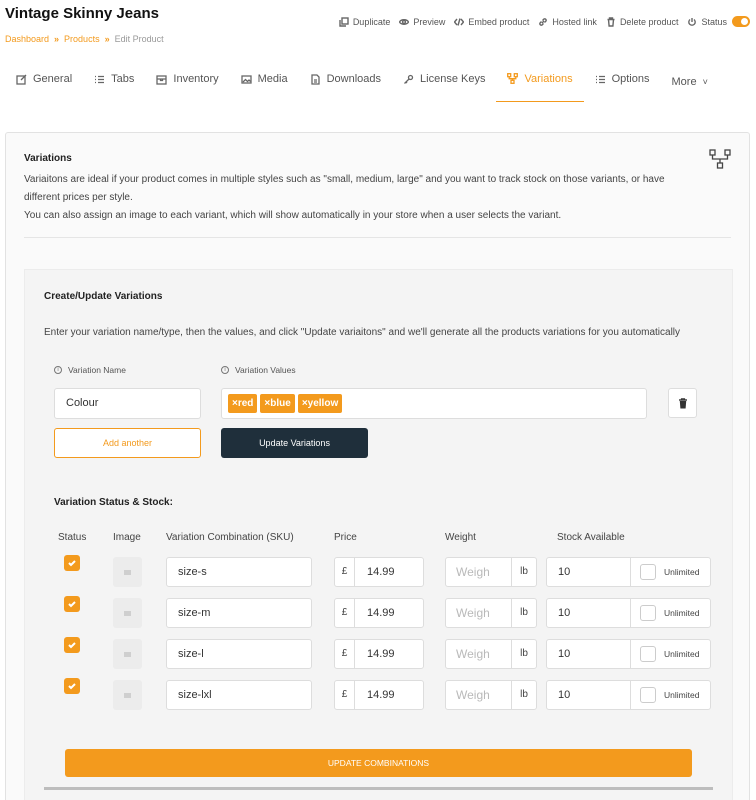  I want to click on tab-tabs: Tabs, so click(114, 79).